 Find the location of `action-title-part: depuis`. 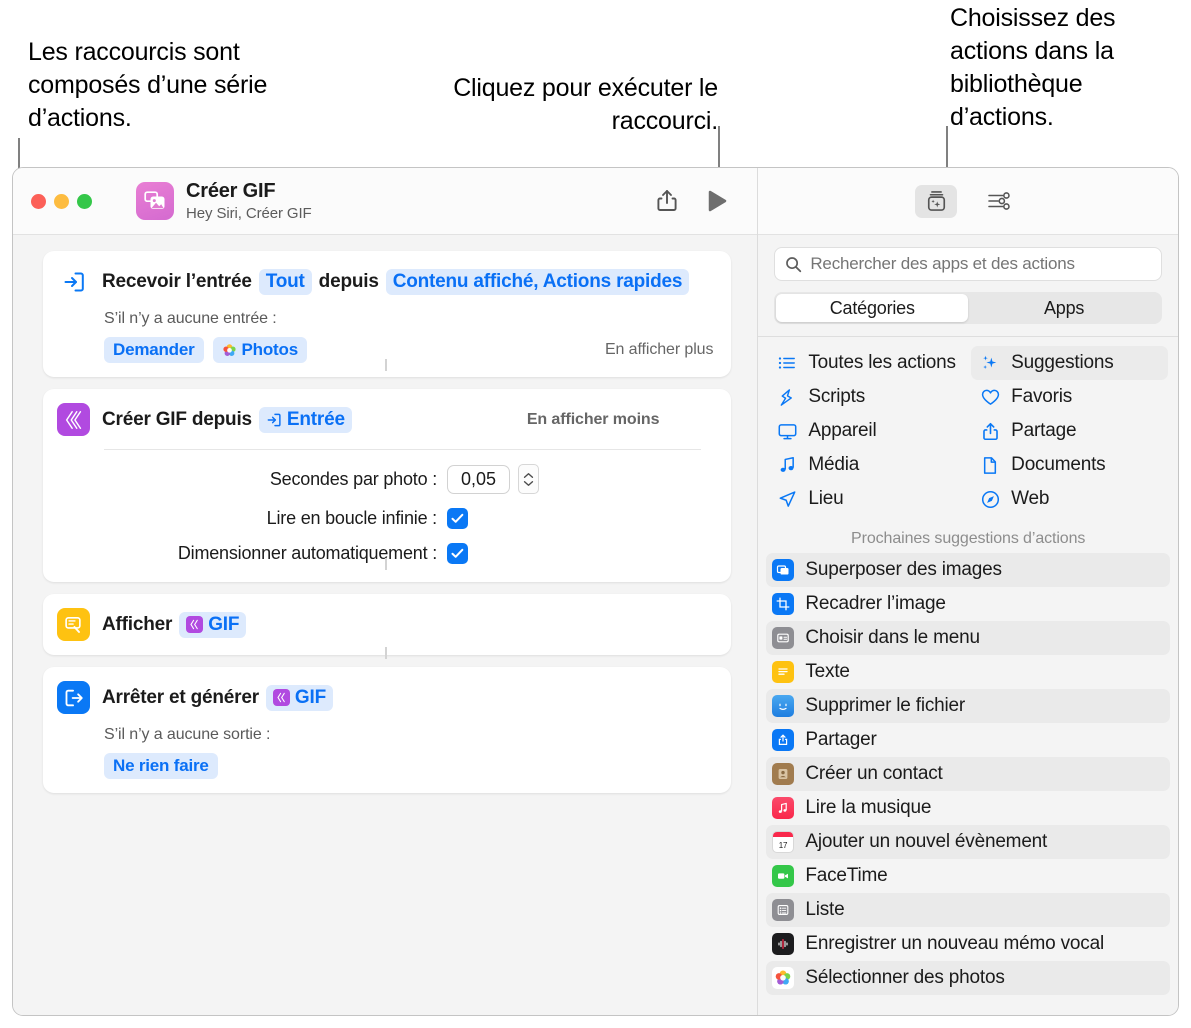

action-title-part: depuis is located at coordinates (348, 281).